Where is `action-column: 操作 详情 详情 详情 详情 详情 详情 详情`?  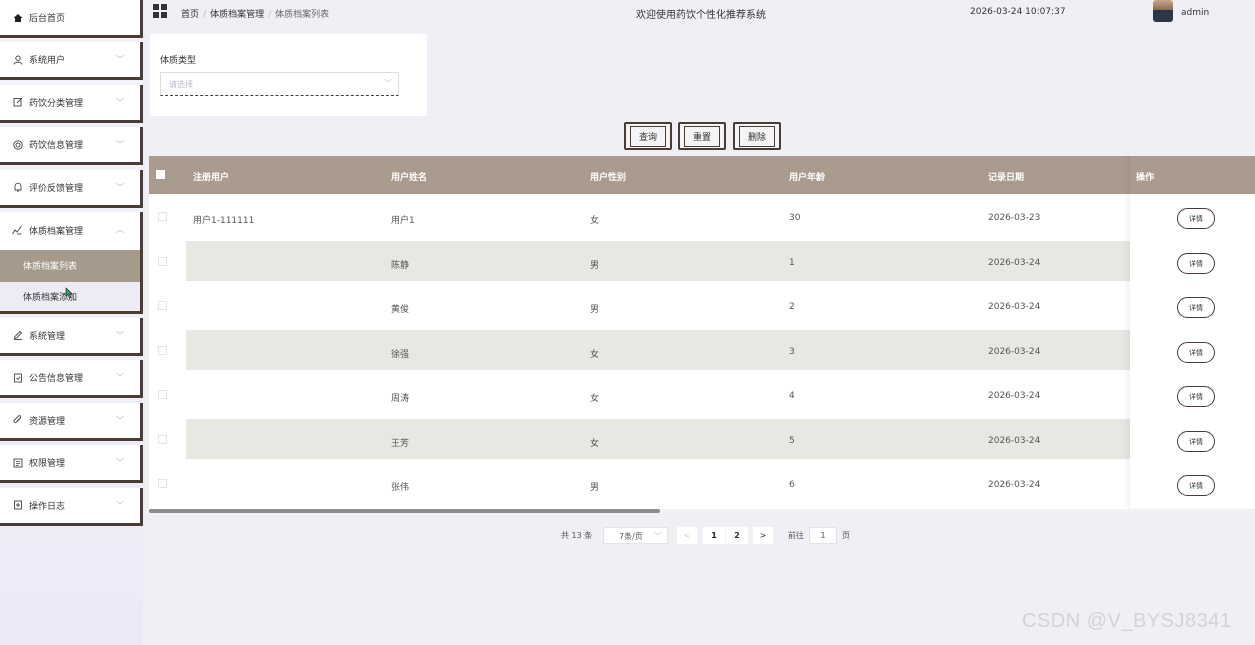
action-column: 操作 详情 详情 详情 详情 详情 详情 详情 is located at coordinates (1192, 332).